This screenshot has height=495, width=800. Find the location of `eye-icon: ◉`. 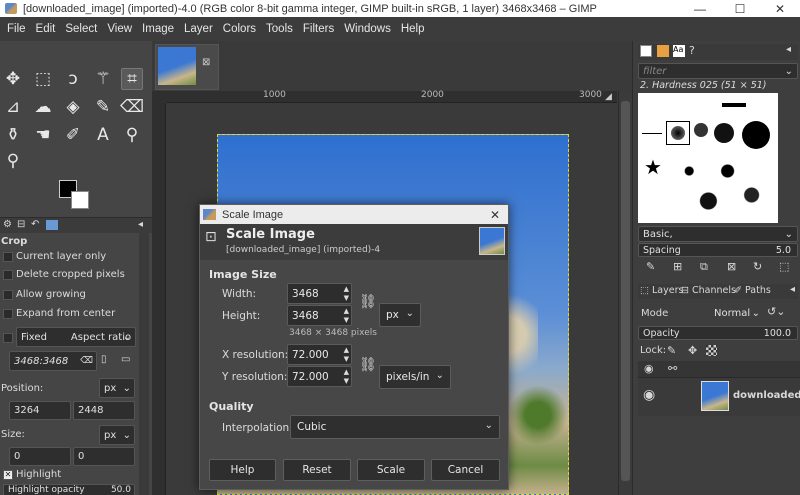

eye-icon: ◉ is located at coordinates (649, 395).